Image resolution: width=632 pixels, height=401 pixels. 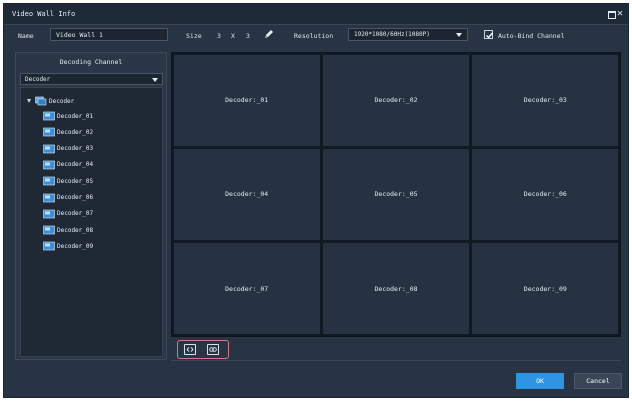 I want to click on wall-cell: Decoder:_05, so click(x=396, y=194).